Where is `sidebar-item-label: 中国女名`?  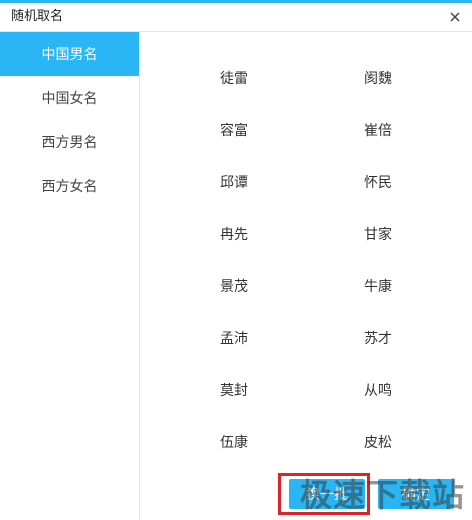 sidebar-item-label: 中国女名 is located at coordinates (69, 99).